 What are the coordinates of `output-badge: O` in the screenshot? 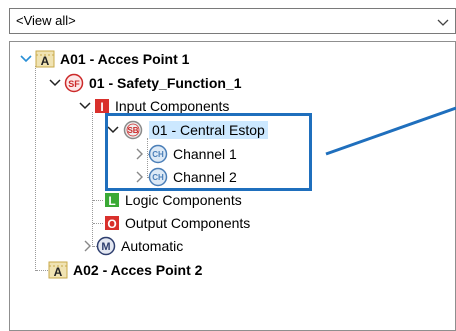 It's located at (111, 224).